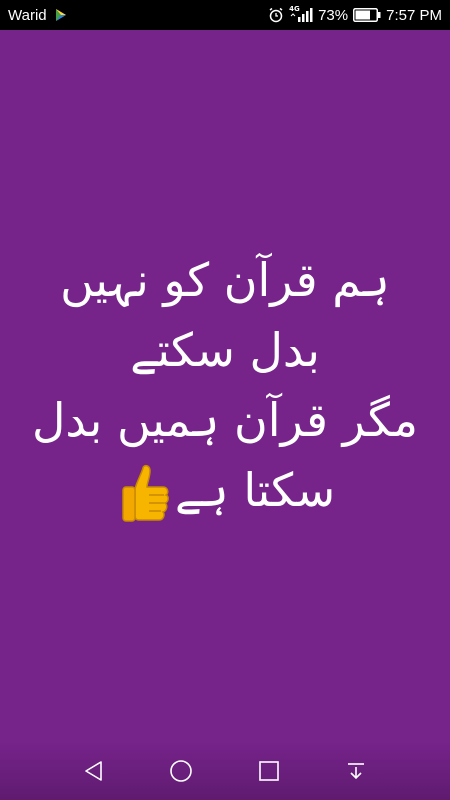 Image resolution: width=450 pixels, height=800 pixels. What do you see at coordinates (367, 15) in the screenshot?
I see `battery-icon` at bounding box center [367, 15].